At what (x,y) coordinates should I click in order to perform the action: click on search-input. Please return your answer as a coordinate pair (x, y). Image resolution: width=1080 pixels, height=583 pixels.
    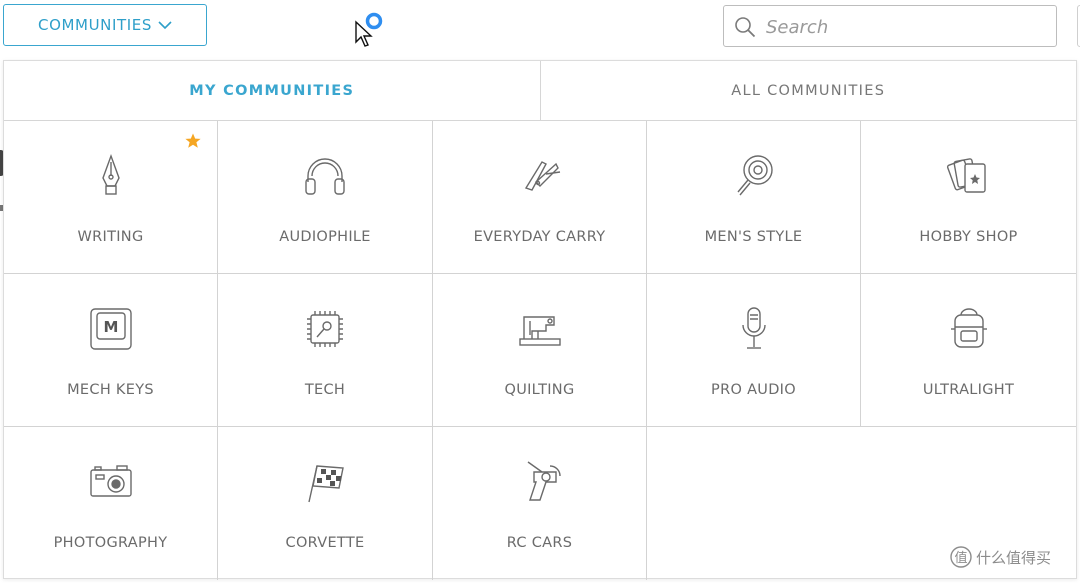
    Looking at the image, I should click on (906, 27).